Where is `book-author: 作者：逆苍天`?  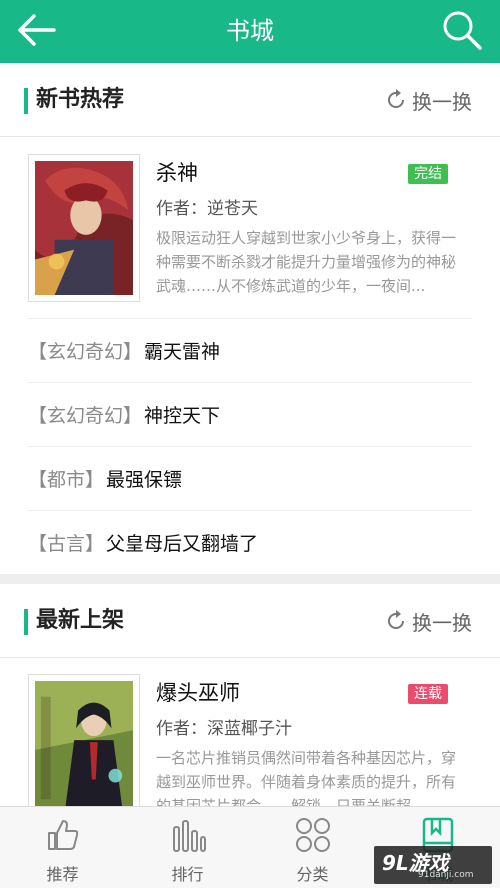 book-author: 作者：逆苍天 is located at coordinates (207, 209).